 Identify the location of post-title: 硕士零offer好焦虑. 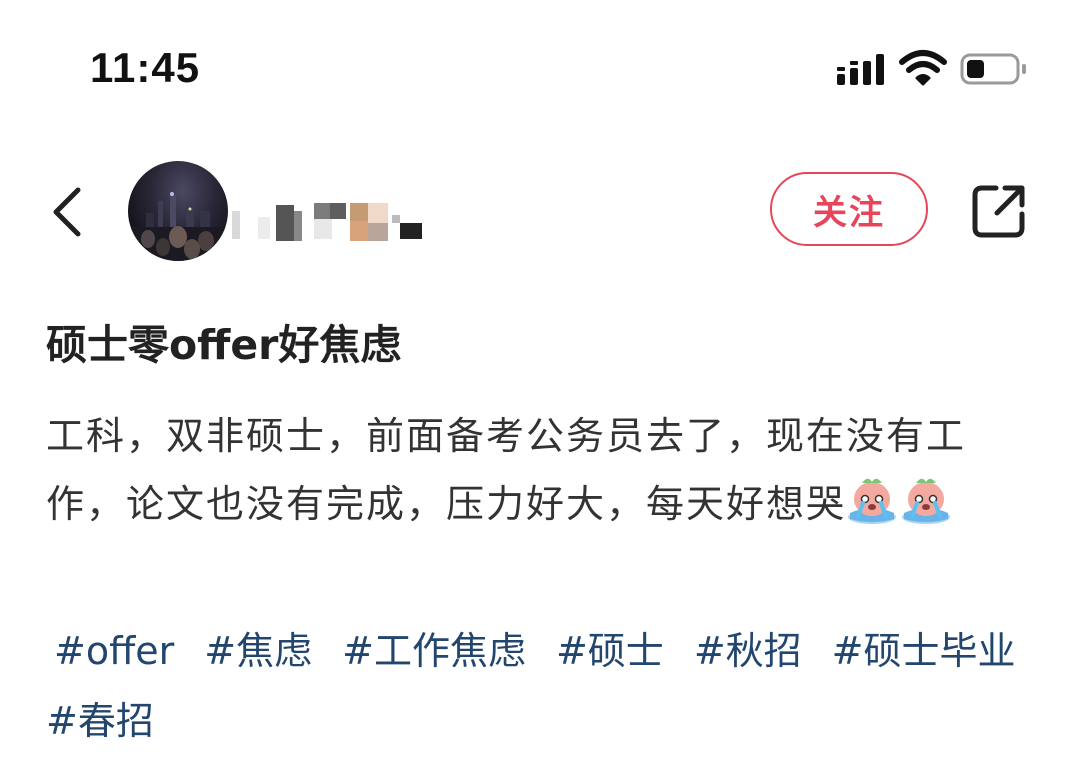
(224, 345).